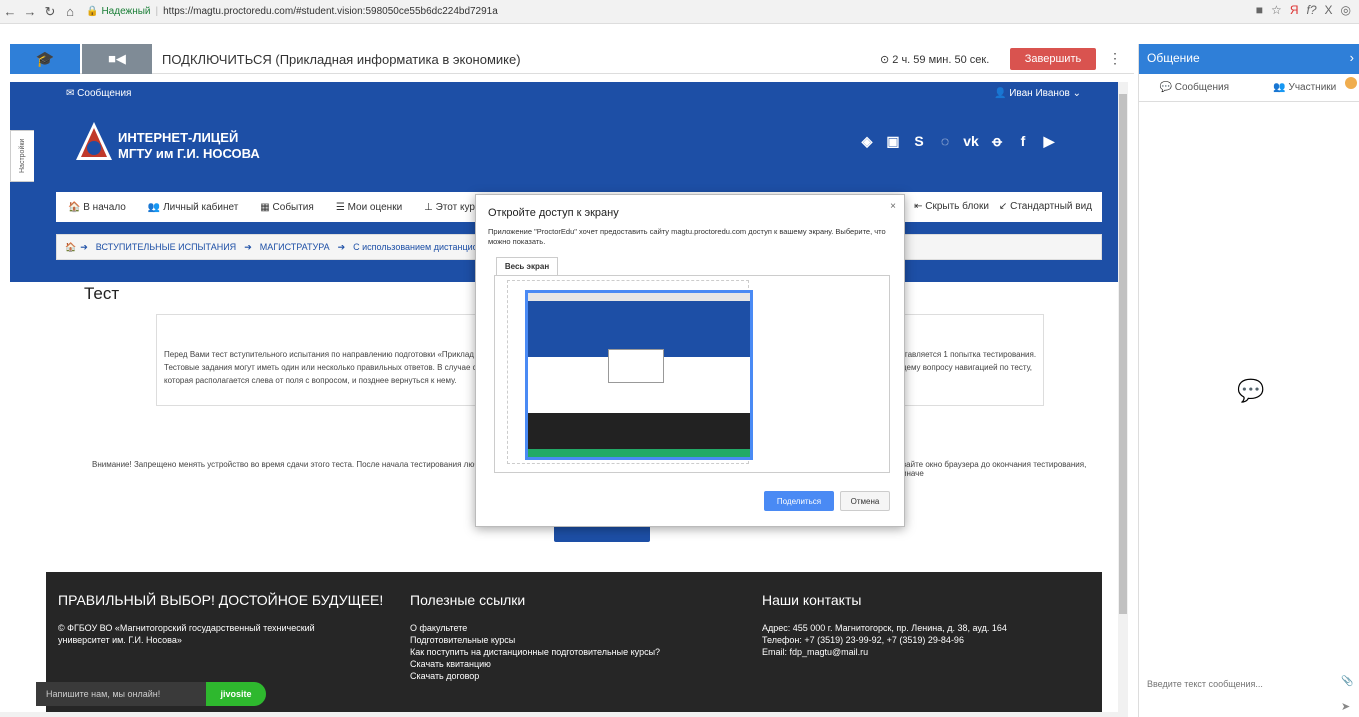  Describe the element at coordinates (1351, 83) in the screenshot. I see `participants-badge` at that location.